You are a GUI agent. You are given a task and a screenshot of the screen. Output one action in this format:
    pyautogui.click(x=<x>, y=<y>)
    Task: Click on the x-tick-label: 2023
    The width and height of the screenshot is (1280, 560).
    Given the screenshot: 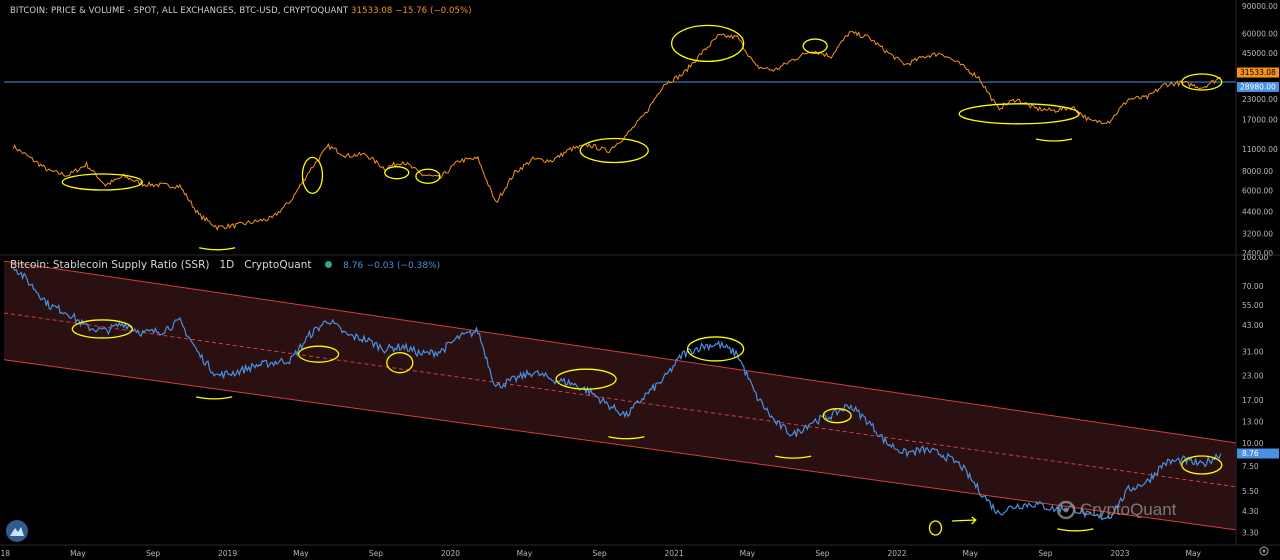 What is the action you would take?
    pyautogui.click(x=1119, y=553)
    